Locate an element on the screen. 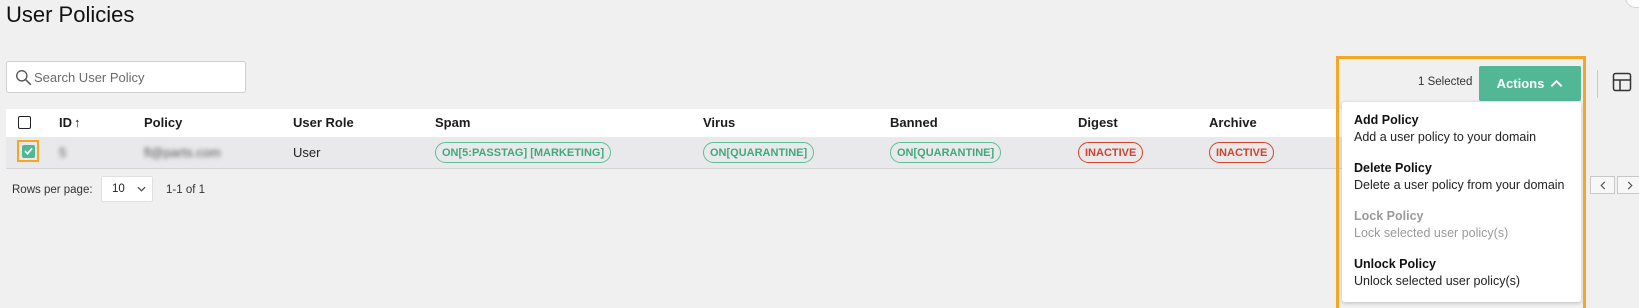 Image resolution: width=1639 pixels, height=308 pixels. column-header-id: ID ↑ is located at coordinates (70, 122).